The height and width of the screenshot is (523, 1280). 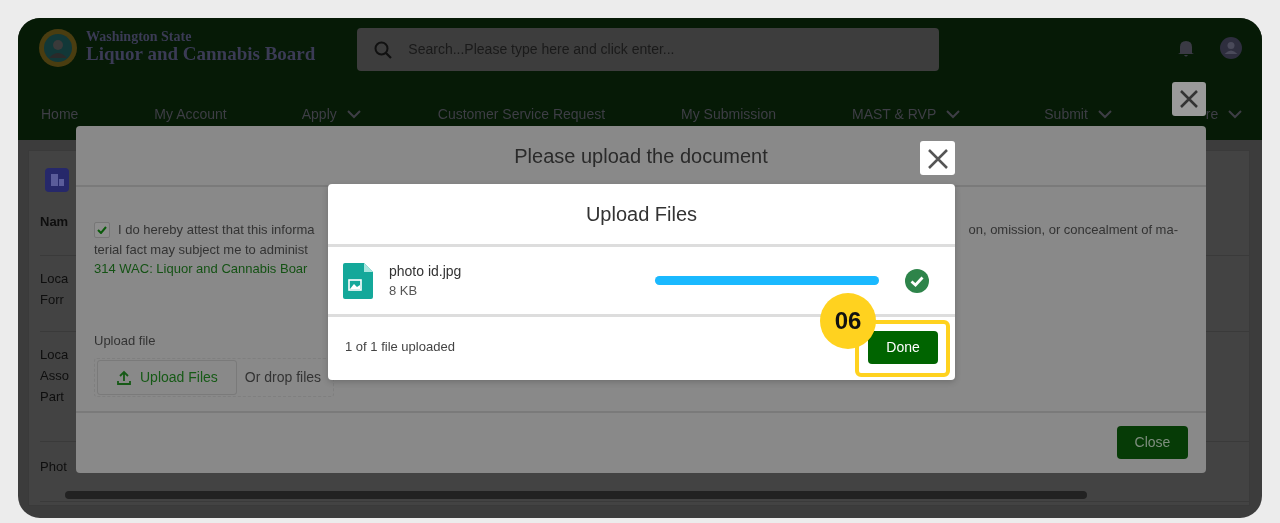 What do you see at coordinates (1073, 230) in the screenshot?
I see `attest-text: on, omission, or concealment of ma-` at bounding box center [1073, 230].